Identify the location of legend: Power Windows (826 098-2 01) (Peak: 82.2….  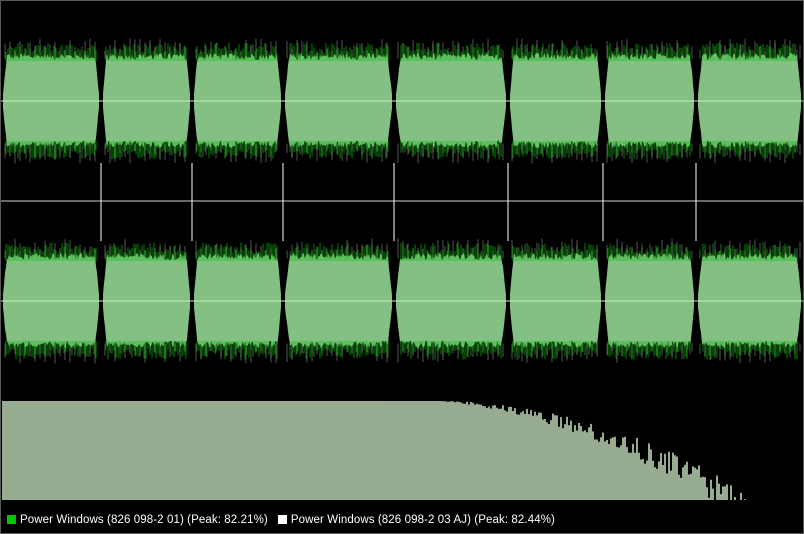
(402, 519).